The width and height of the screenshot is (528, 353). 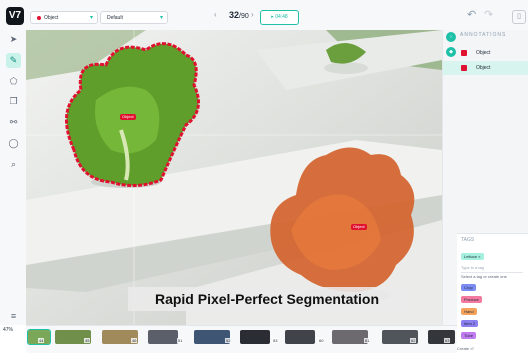 What do you see at coordinates (13, 101) in the screenshot?
I see `copy-icon: ❐` at bounding box center [13, 101].